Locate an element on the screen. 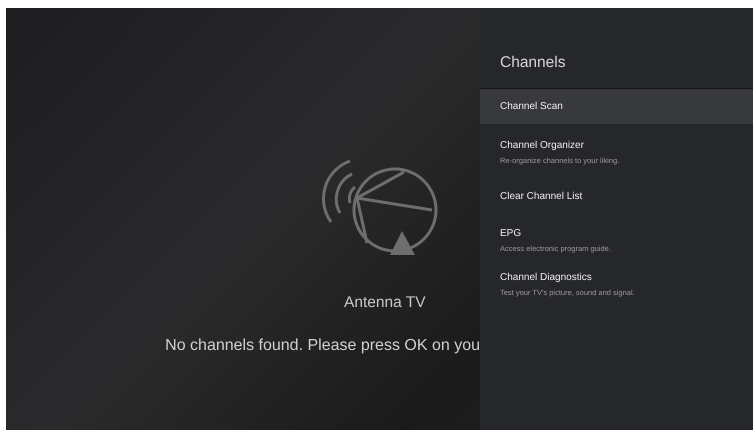  menu-item-label: Clear Channel List is located at coordinates (542, 197).